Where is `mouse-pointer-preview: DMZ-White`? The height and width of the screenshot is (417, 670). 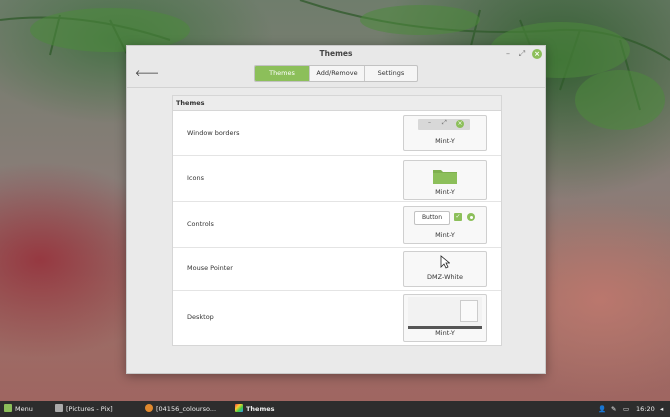
mouse-pointer-preview: DMZ-White is located at coordinates (445, 269).